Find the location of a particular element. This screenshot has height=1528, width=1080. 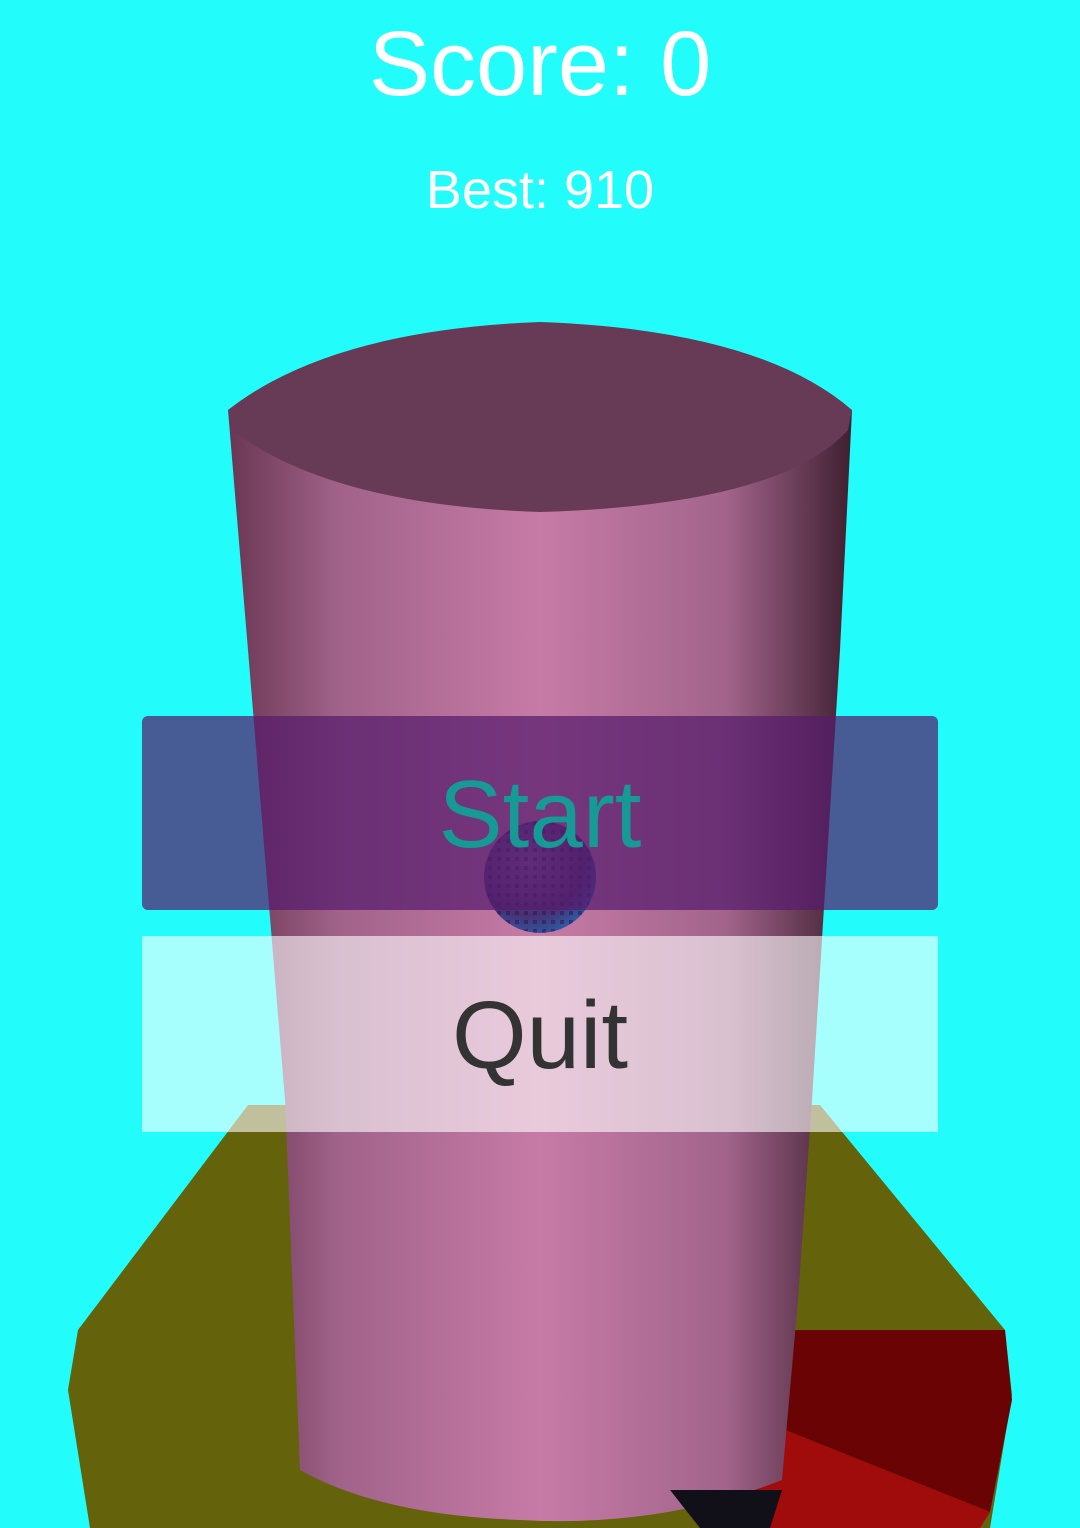

start-button: Start is located at coordinates (540, 813).